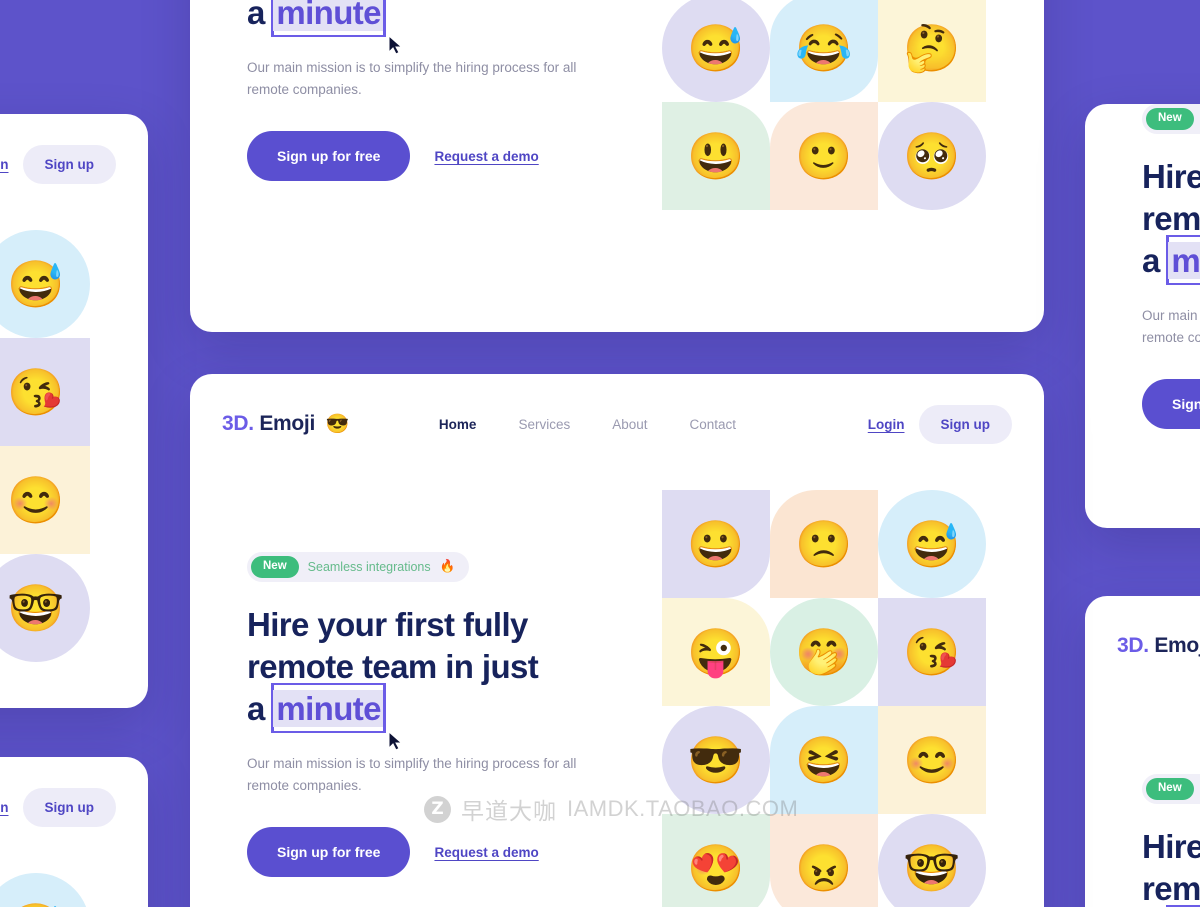 Image resolution: width=1200 pixels, height=907 pixels. I want to click on brand-name: Emoji, so click(1177, 645).